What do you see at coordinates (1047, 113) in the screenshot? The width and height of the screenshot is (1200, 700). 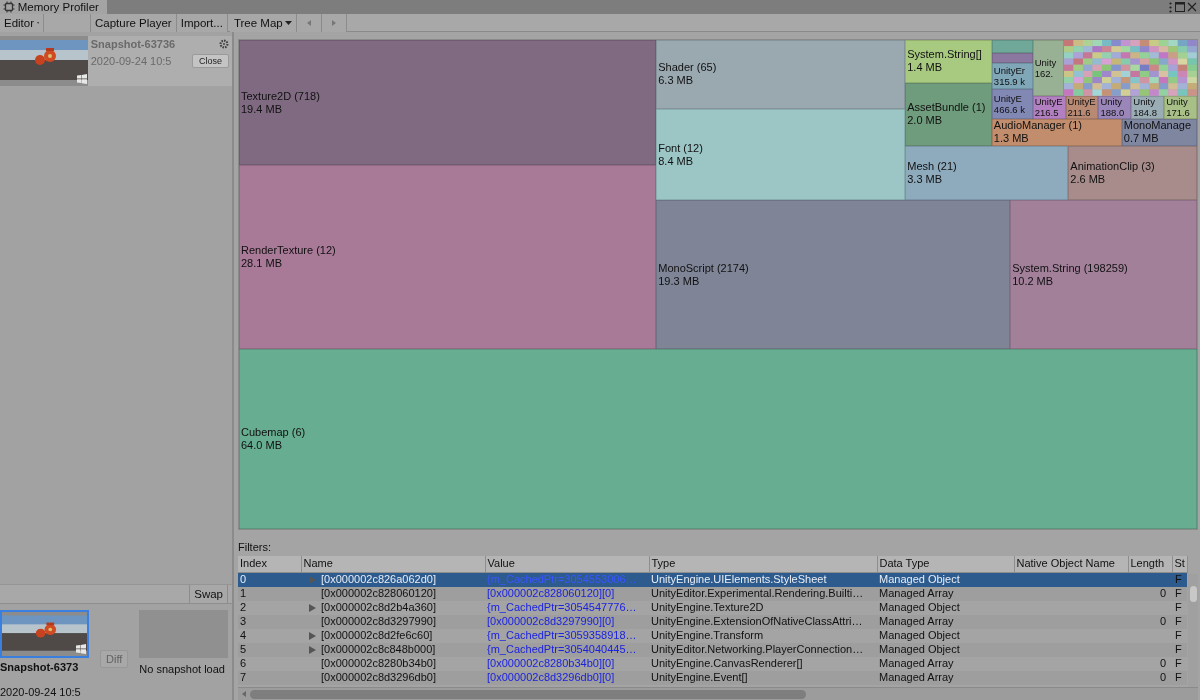 I see `tile-size: 216.5` at bounding box center [1047, 113].